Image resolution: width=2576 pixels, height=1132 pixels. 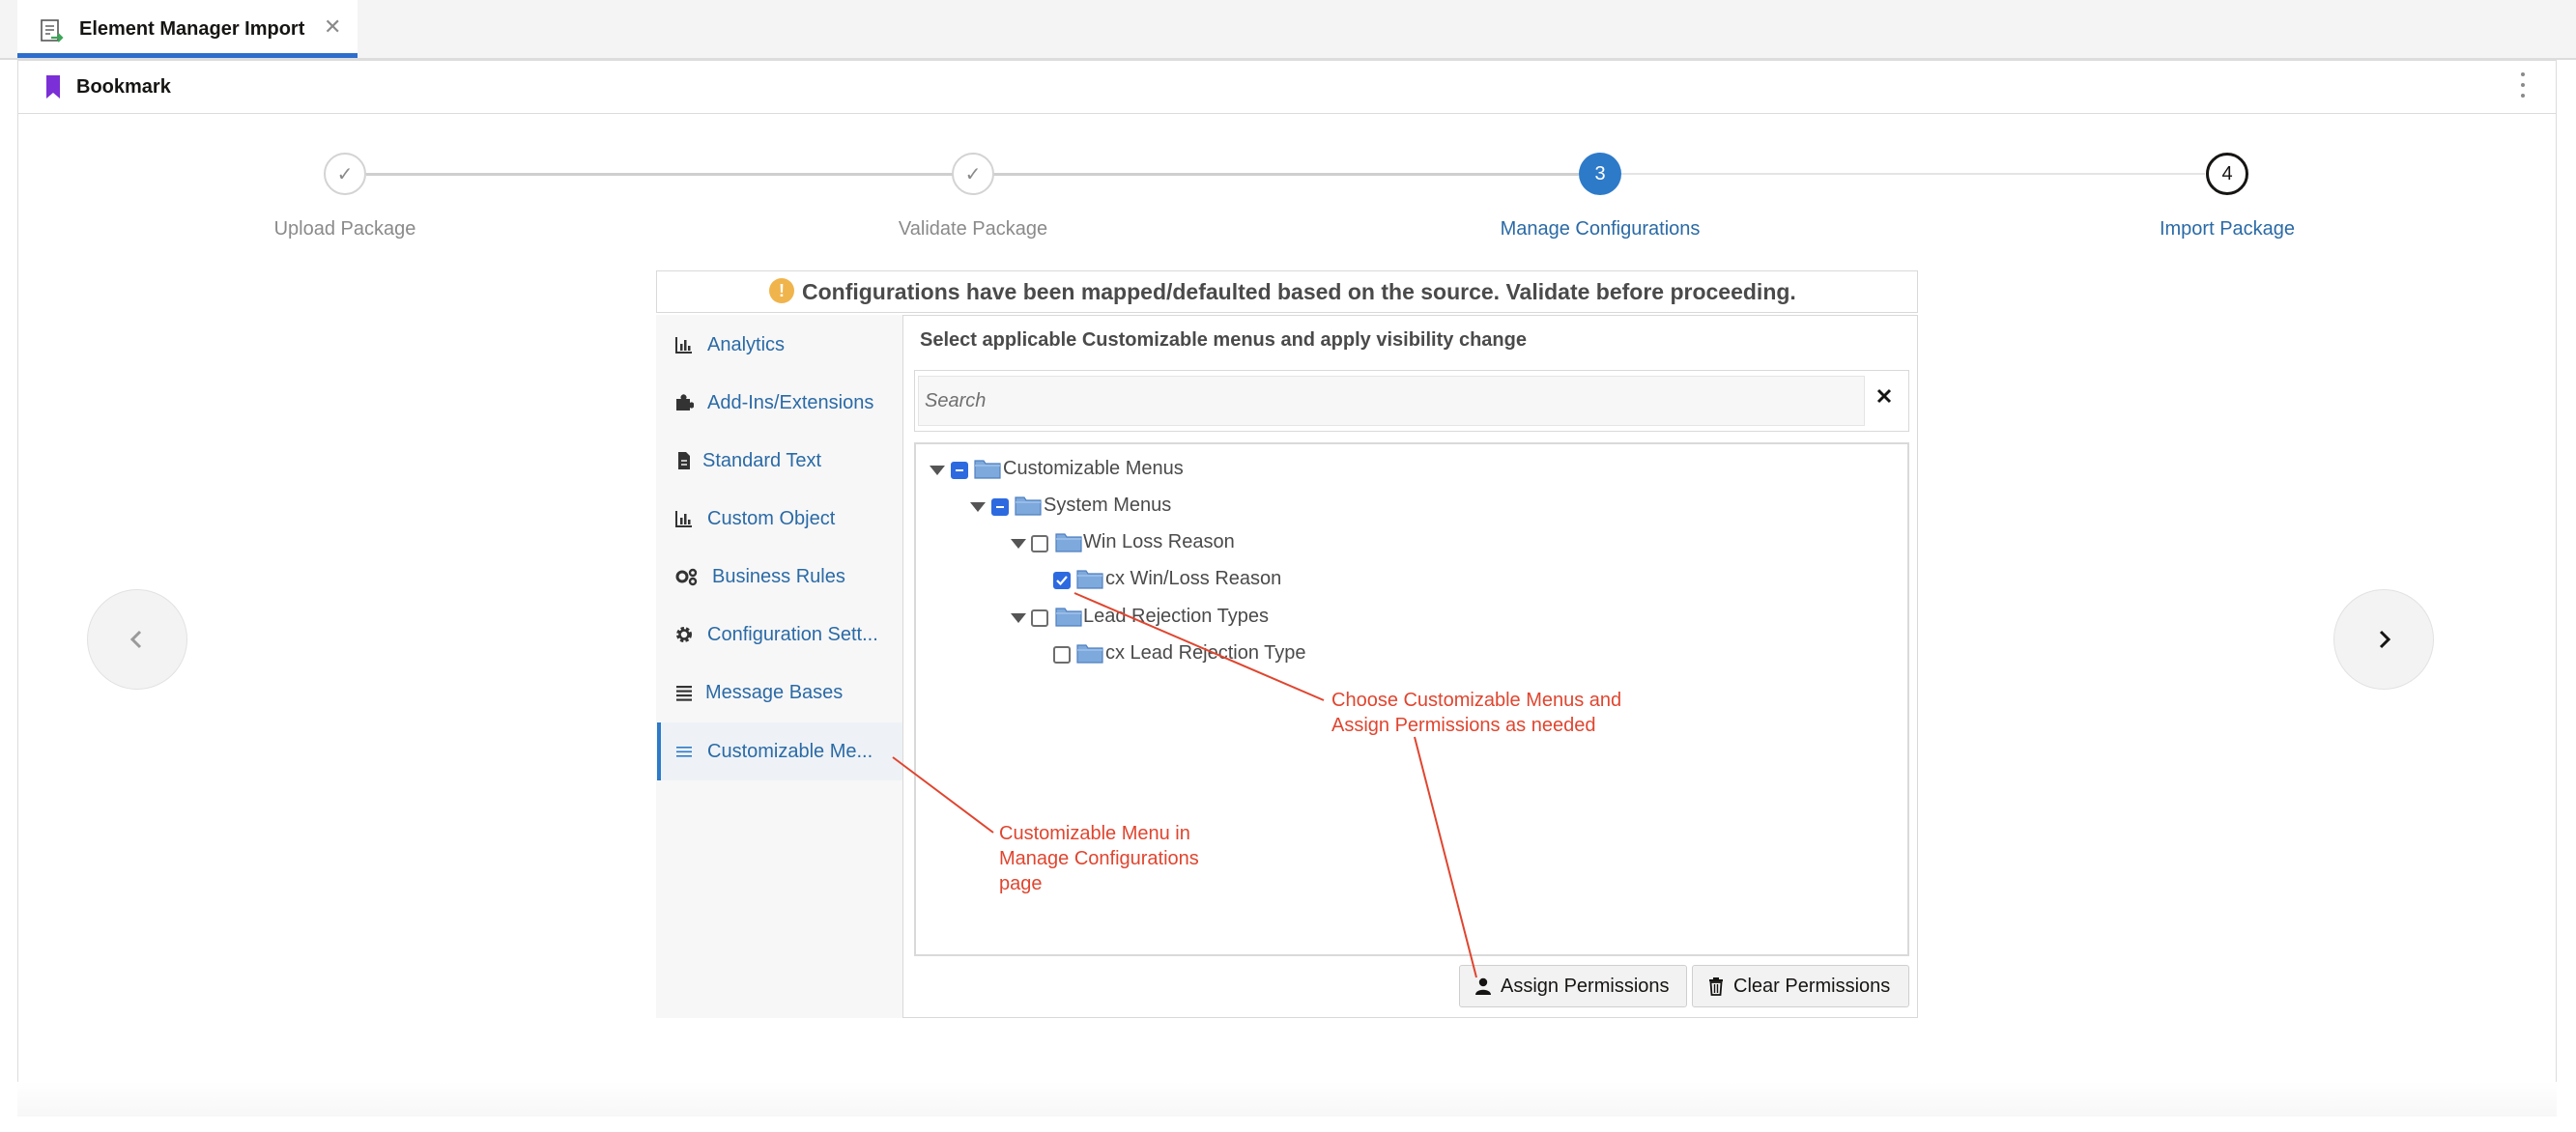 I want to click on panel-footer-shade, so click(x=1287, y=1099).